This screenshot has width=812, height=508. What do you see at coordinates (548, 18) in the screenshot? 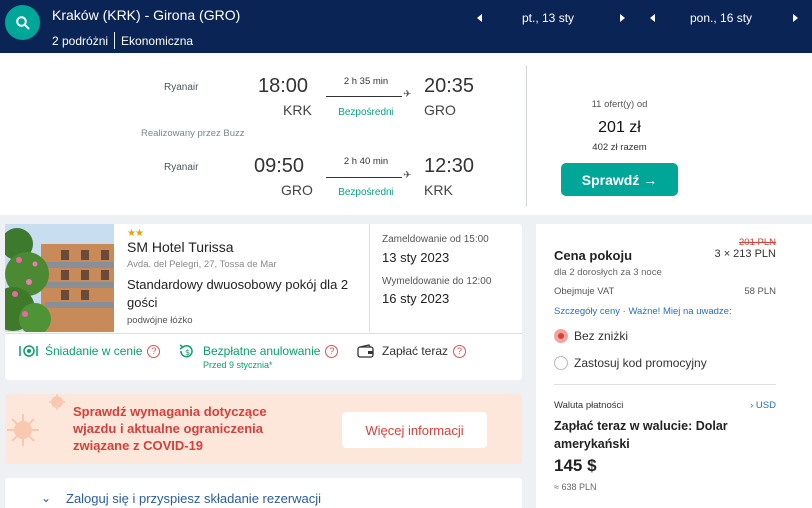
I see `depart-date: pt., 13 sty` at bounding box center [548, 18].